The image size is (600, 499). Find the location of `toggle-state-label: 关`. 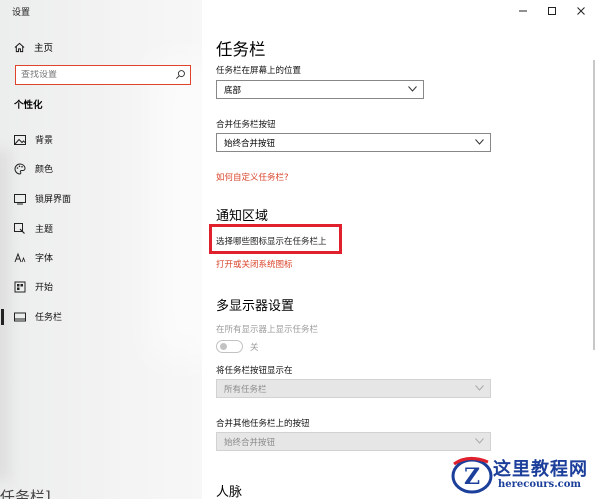

toggle-state-label: 关 is located at coordinates (254, 348).